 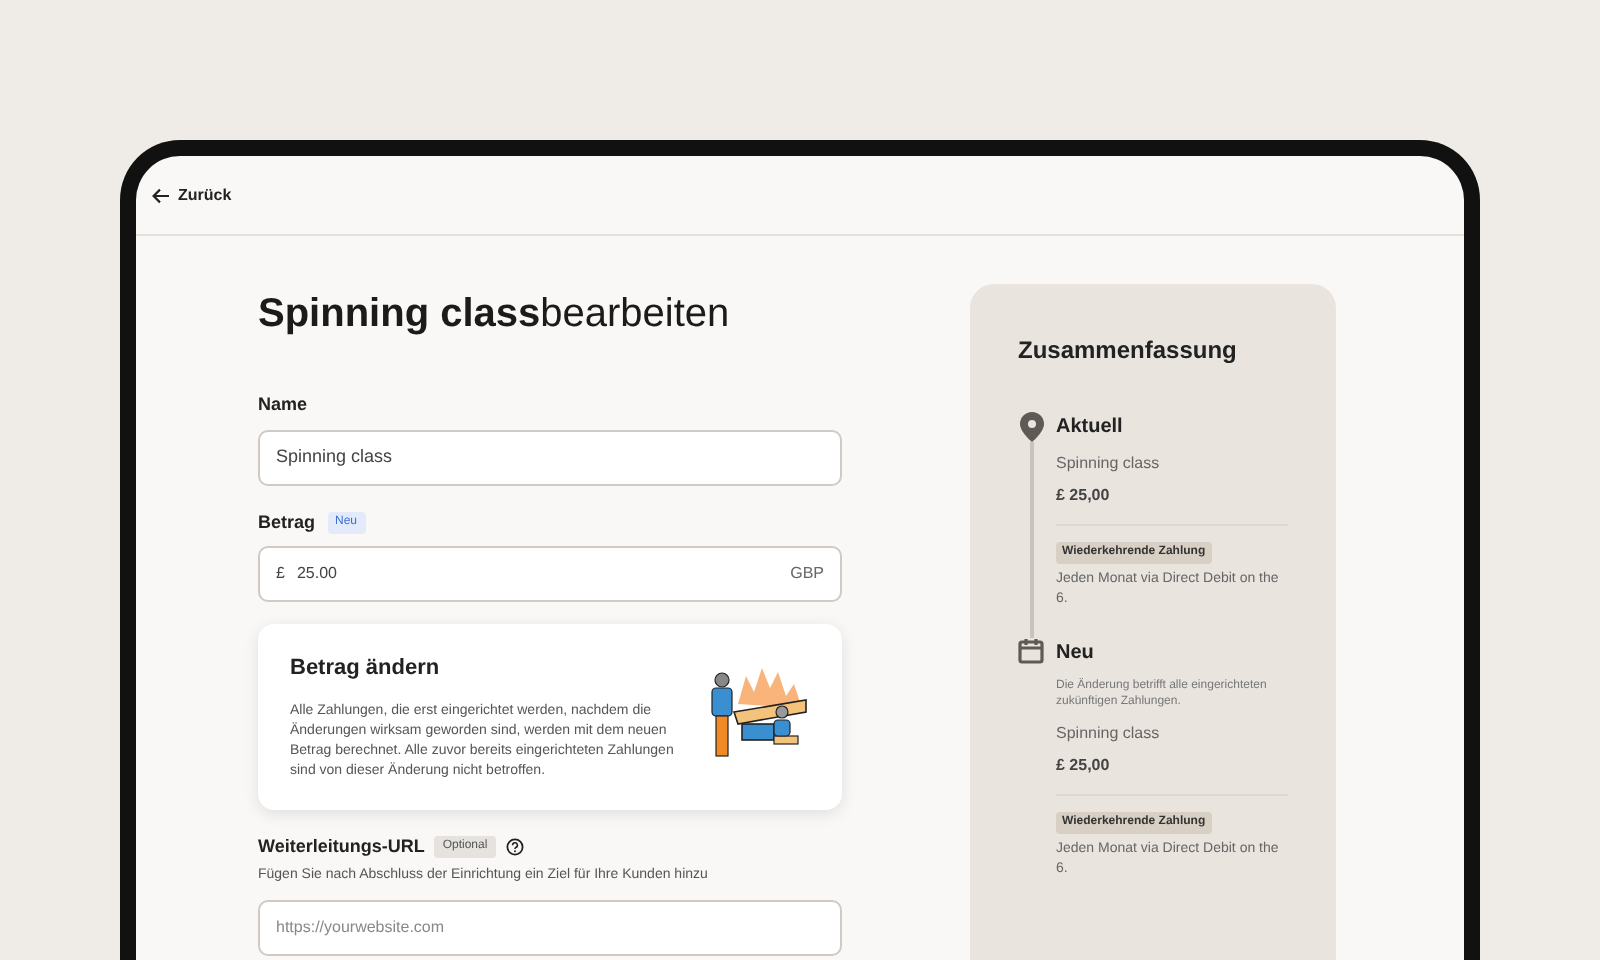 I want to click on calendar-icon, so click(x=1031, y=651).